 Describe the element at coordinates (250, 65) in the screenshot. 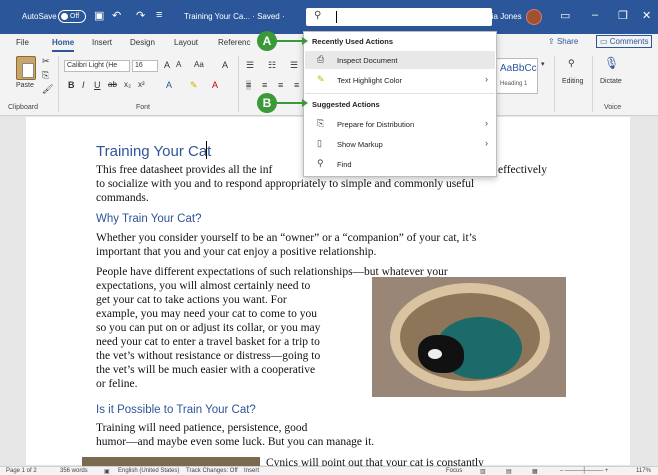

I see `bullets-icon: ☰` at that location.